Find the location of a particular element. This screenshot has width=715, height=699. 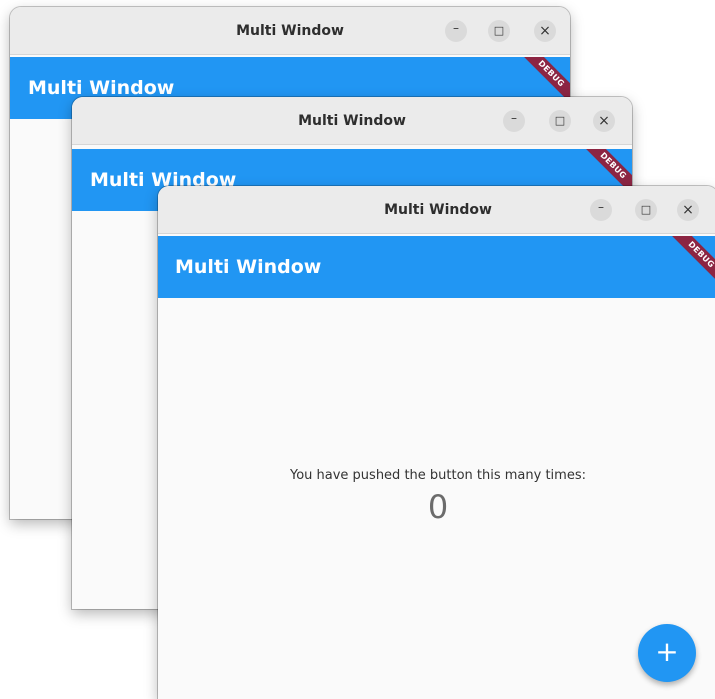

increment-button: + is located at coordinates (667, 653).